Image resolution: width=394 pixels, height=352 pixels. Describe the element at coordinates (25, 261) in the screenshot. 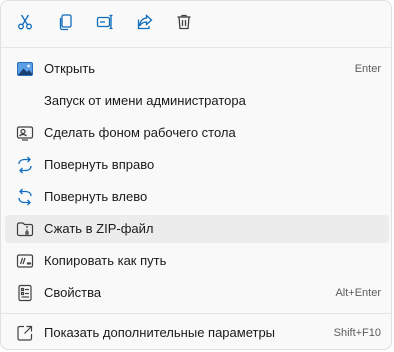

I see `copy-path-icon` at that location.